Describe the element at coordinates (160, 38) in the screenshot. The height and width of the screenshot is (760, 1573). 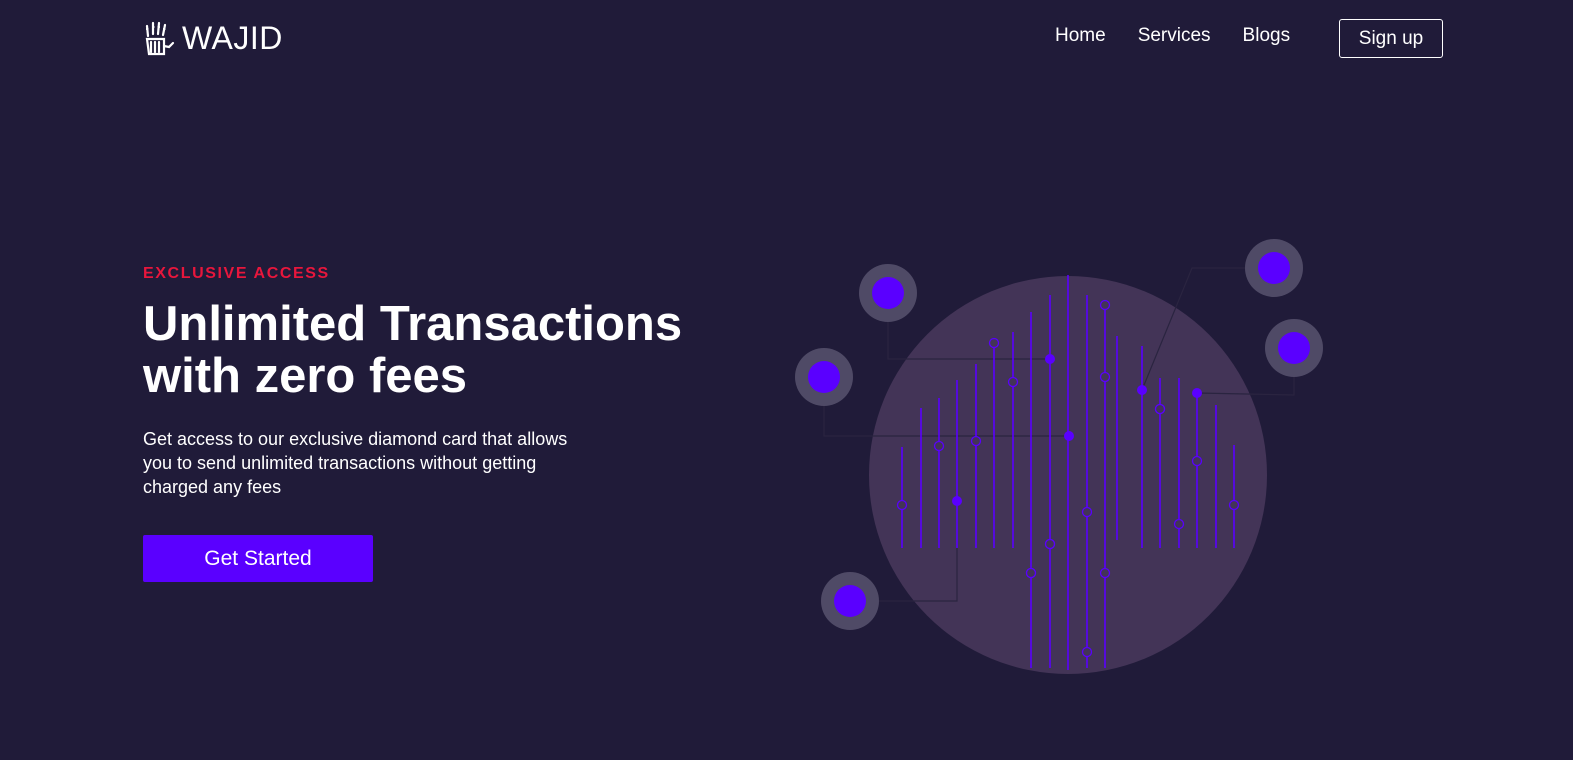
I see `robot-hand-icon` at that location.